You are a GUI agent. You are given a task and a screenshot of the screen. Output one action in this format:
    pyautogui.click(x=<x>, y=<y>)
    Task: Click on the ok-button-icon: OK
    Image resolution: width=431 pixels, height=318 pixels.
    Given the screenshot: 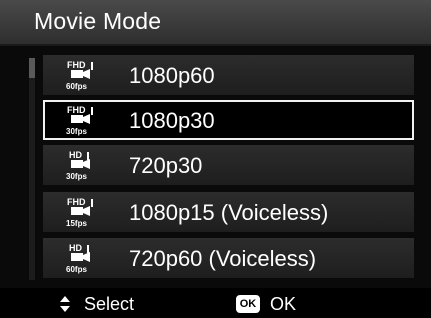 What is the action you would take?
    pyautogui.click(x=248, y=304)
    